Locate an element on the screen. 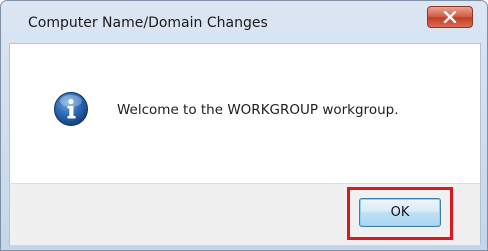 Image resolution: width=488 pixels, height=251 pixels. information-icon is located at coordinates (71, 109).